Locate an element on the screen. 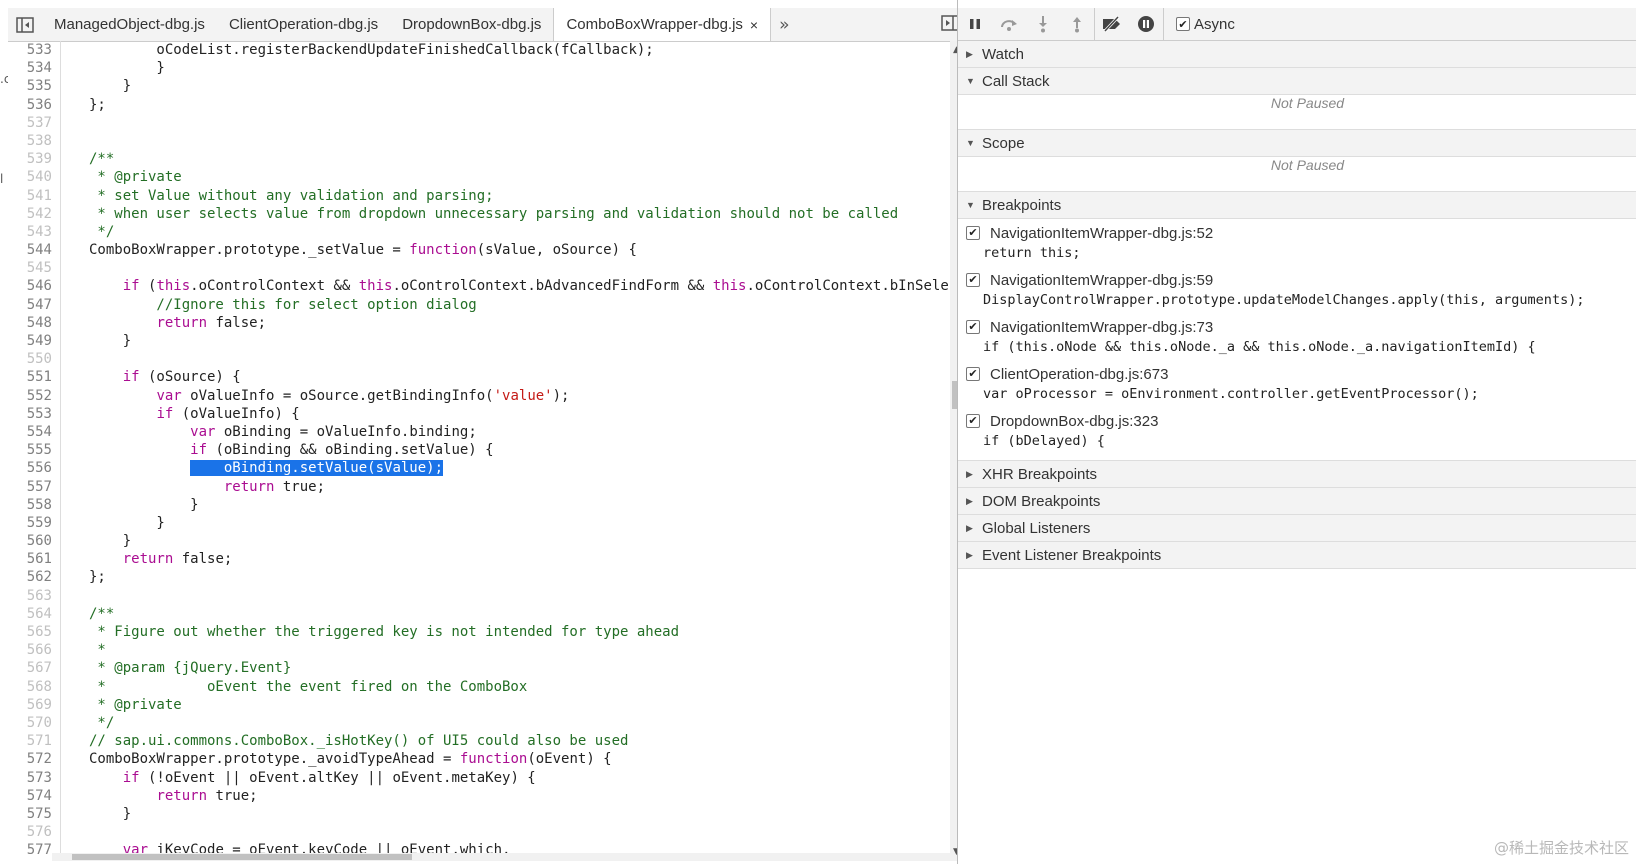 The image size is (1636, 864). call-stack-section-header: ▼ Call Stack is located at coordinates (1297, 81).